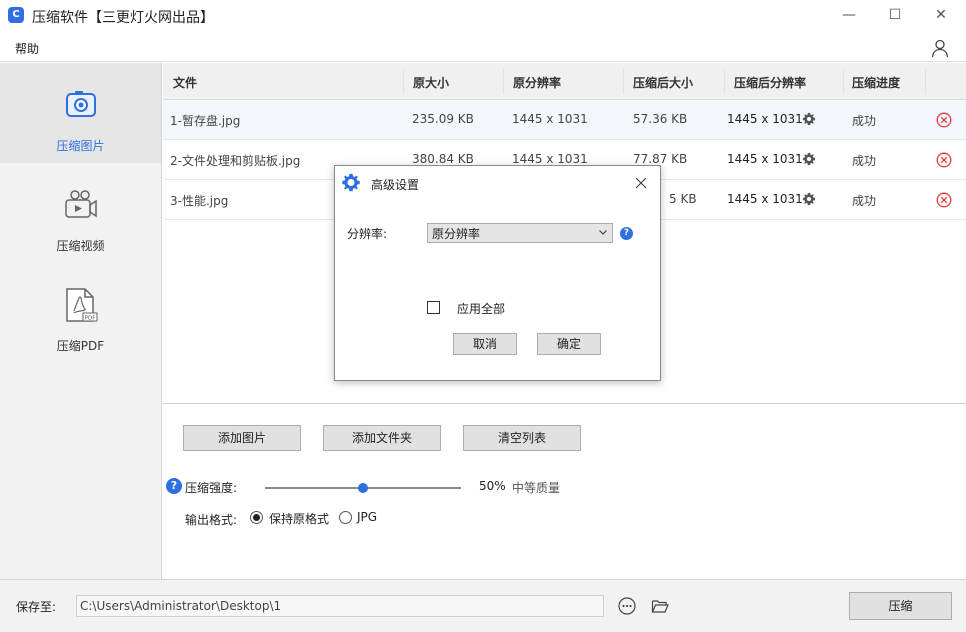 The width and height of the screenshot is (966, 632). Describe the element at coordinates (211, 520) in the screenshot. I see `output-format-label: 输出格式:` at that location.